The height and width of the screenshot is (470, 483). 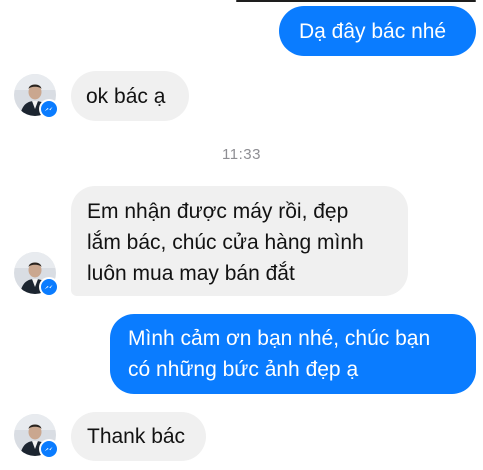 I want to click on message-text: ok bác ạ, so click(x=126, y=96).